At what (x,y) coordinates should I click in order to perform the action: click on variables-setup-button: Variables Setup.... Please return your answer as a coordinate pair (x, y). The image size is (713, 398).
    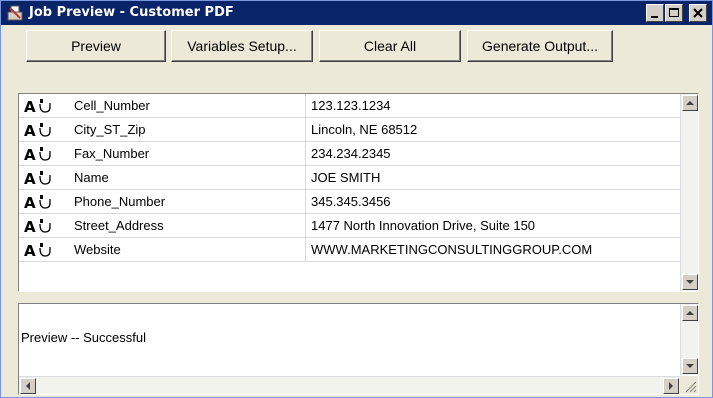
    Looking at the image, I should click on (242, 46).